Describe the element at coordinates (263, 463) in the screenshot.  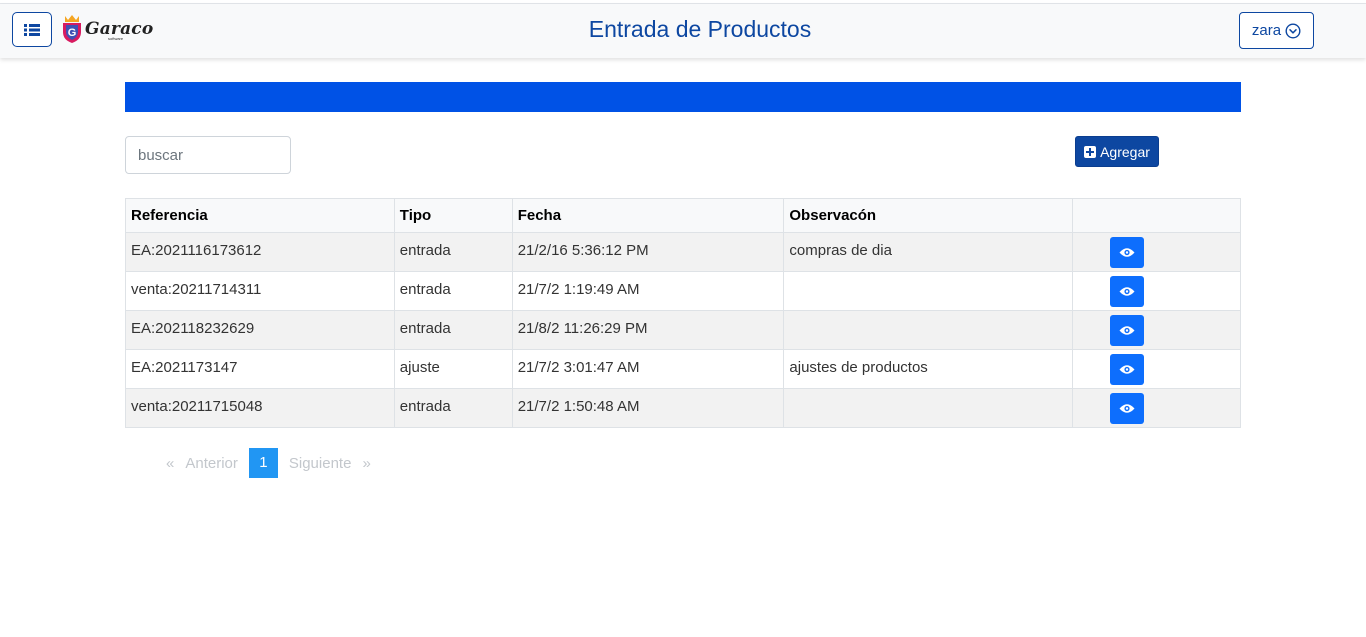
I see `pagination-page-current: 1` at that location.